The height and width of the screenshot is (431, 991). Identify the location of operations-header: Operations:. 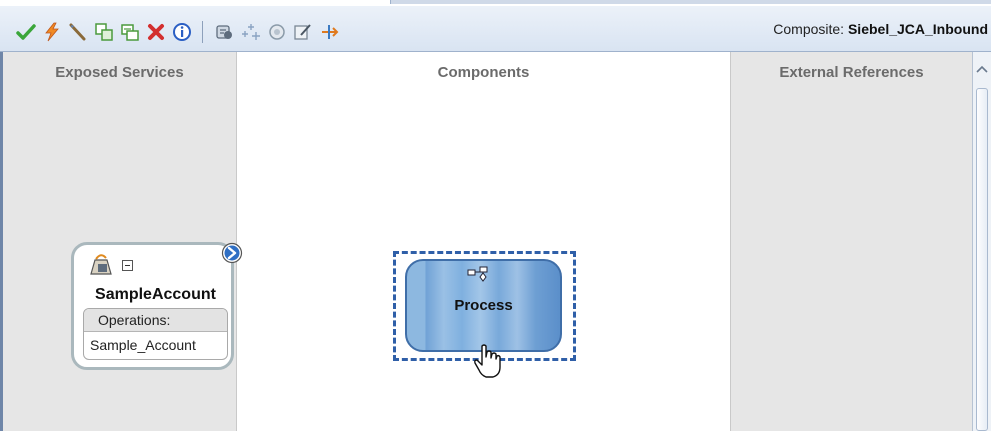
(155, 320).